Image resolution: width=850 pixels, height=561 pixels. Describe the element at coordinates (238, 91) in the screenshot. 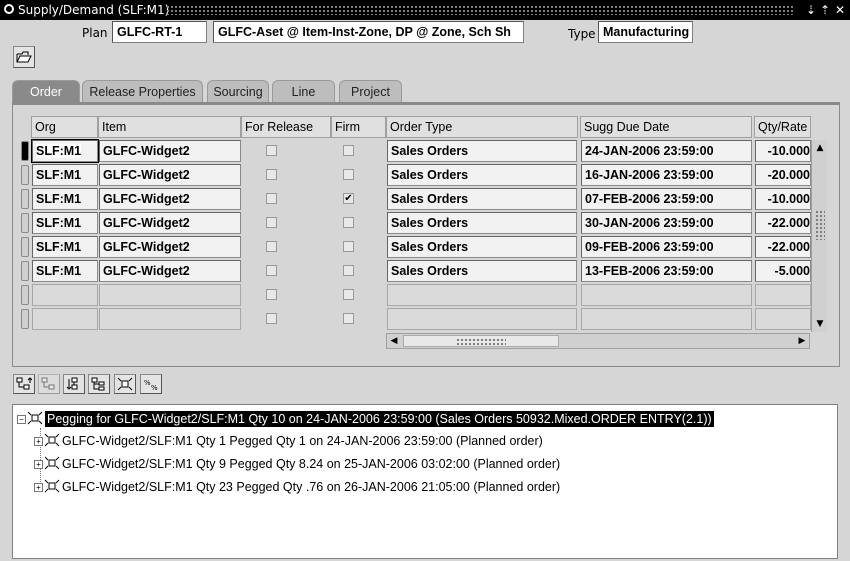

I see `tab-sourcing: Sourcing` at that location.